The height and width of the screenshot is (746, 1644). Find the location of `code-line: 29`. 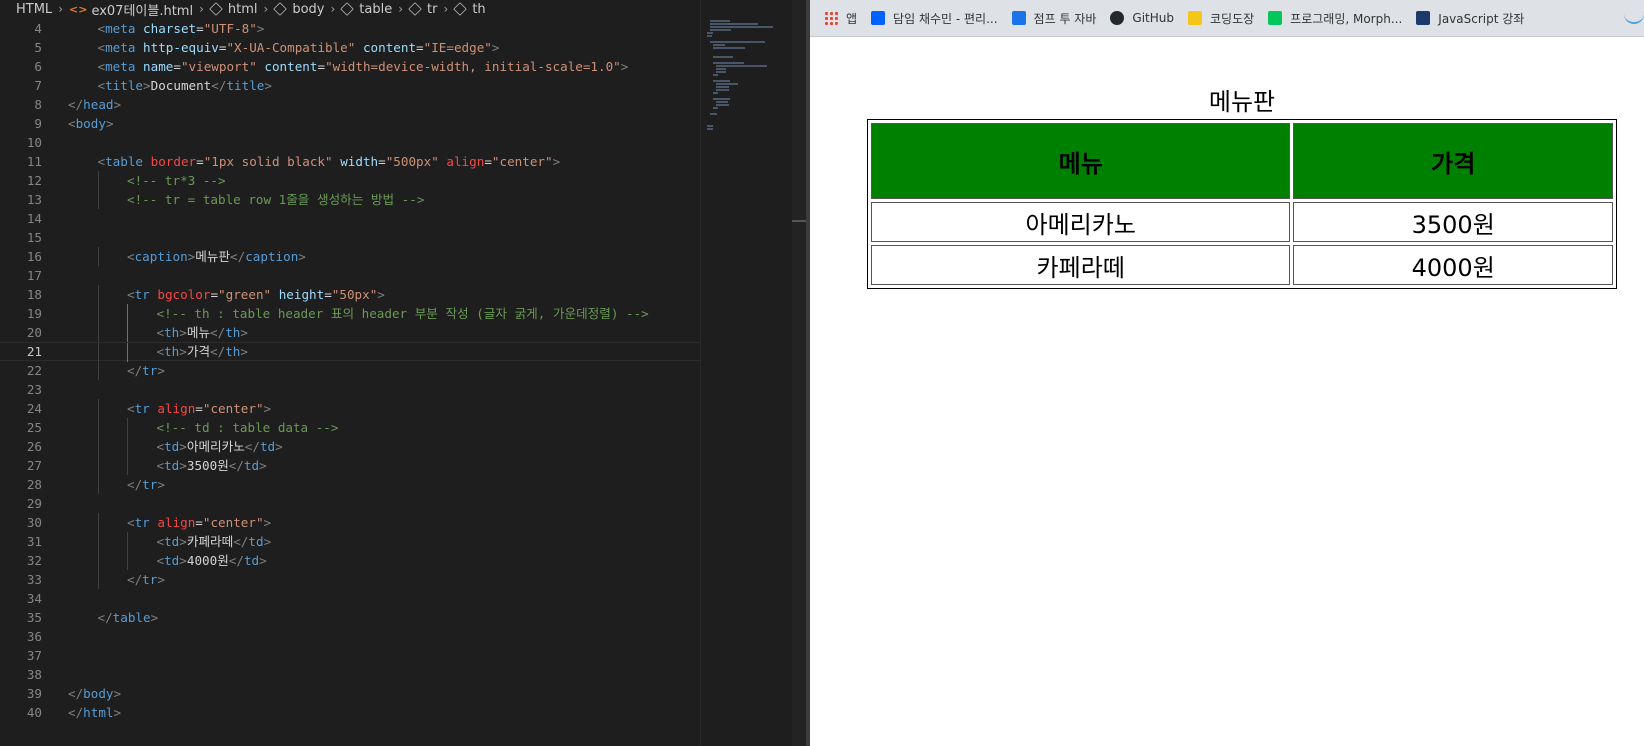

code-line: 29 is located at coordinates (350, 503).